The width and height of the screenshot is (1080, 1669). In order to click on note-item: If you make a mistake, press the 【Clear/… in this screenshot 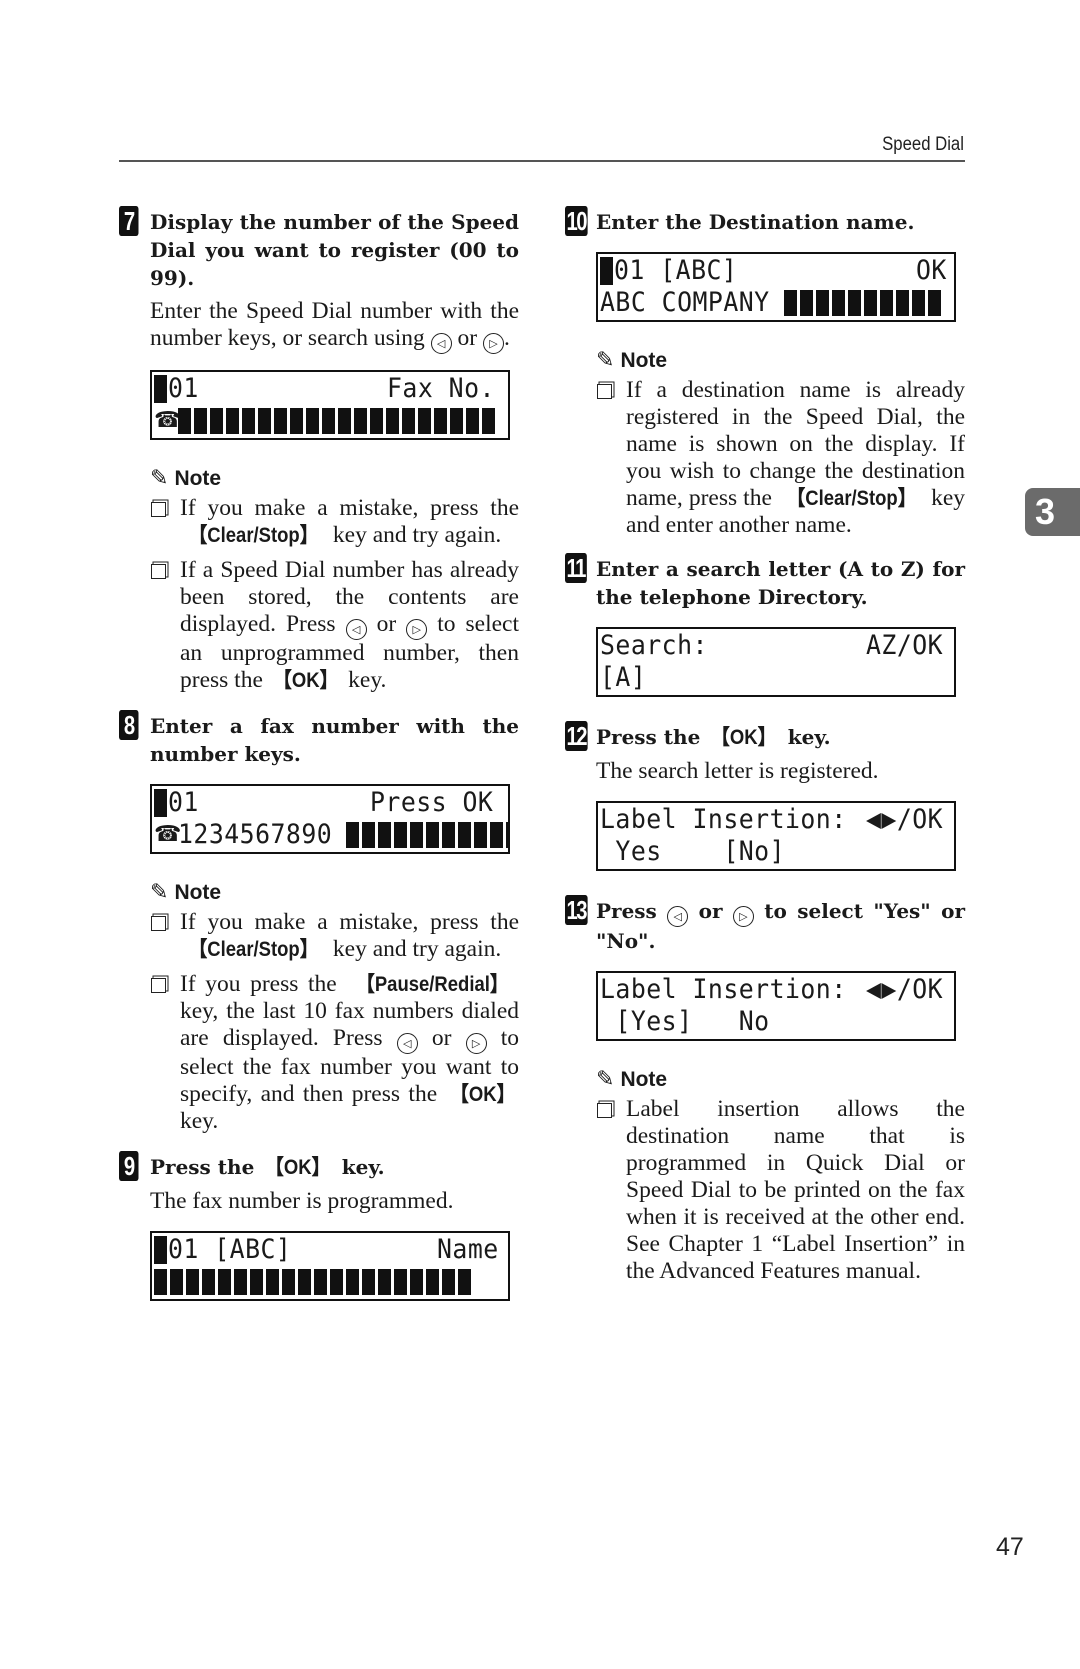, I will do `click(334, 522)`.